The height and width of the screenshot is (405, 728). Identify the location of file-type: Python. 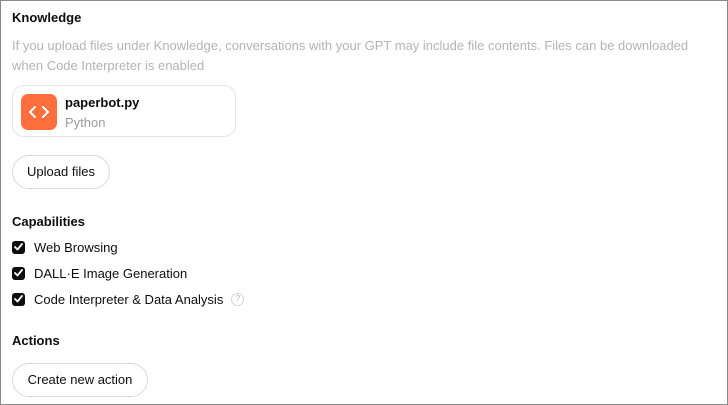
(85, 122).